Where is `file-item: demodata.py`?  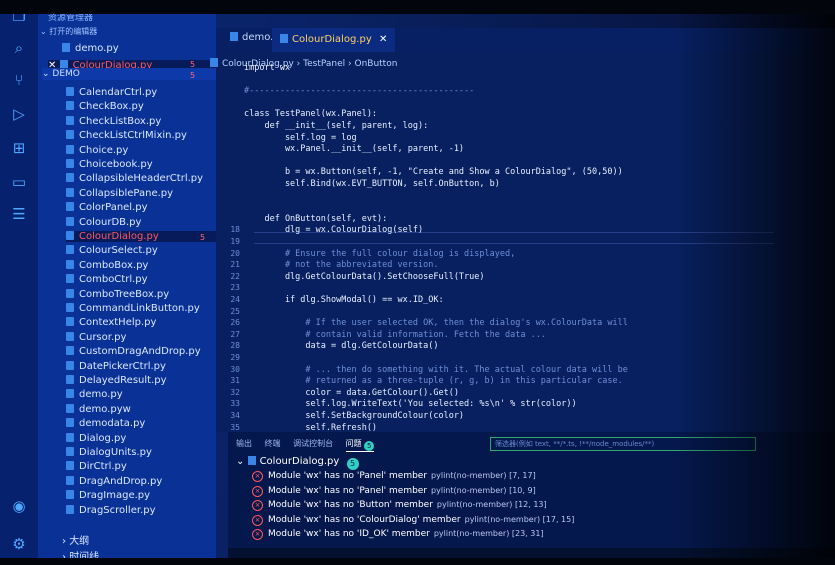
file-item: demodata.py is located at coordinates (105, 423).